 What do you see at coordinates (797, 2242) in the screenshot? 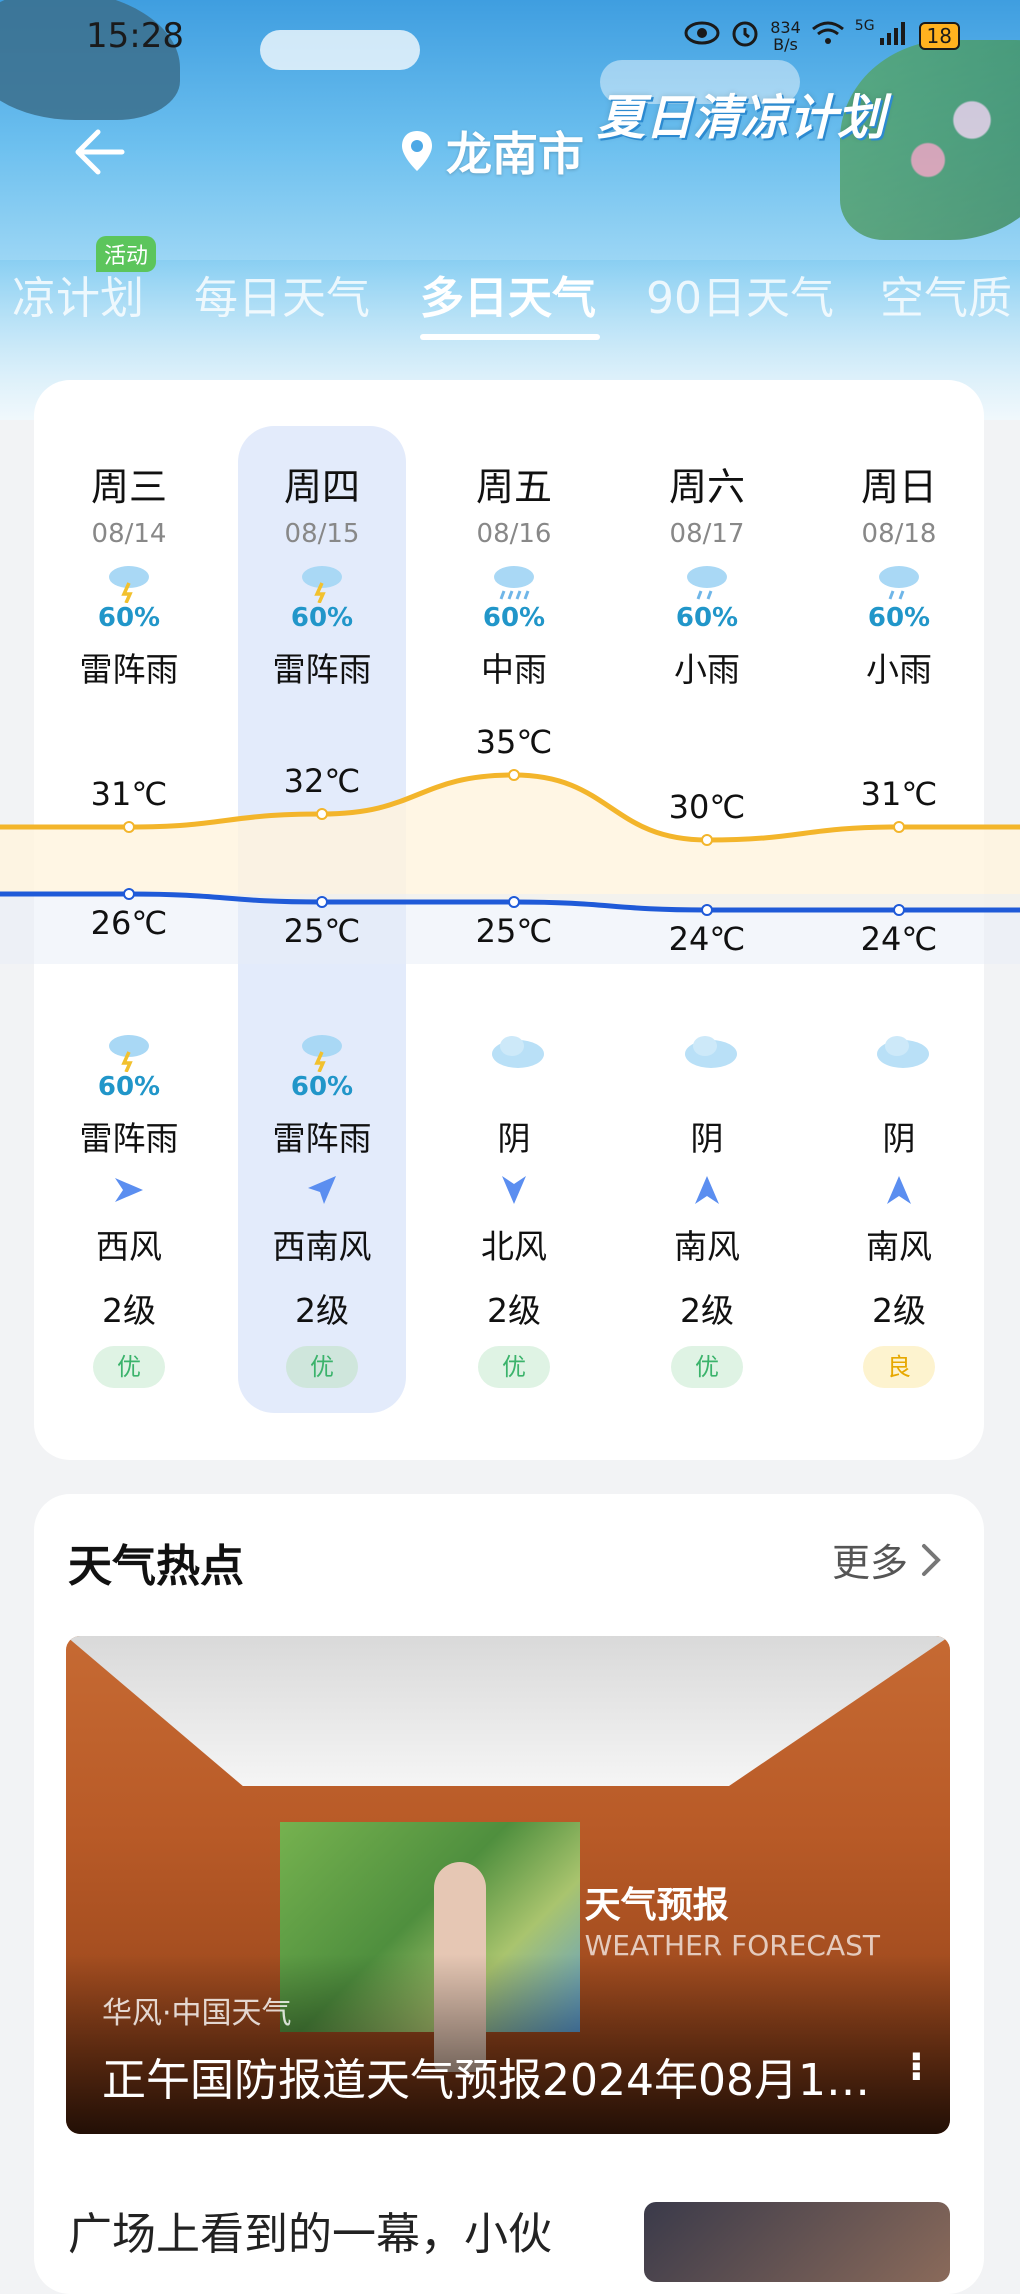
I see `news-thumbnail` at bounding box center [797, 2242].